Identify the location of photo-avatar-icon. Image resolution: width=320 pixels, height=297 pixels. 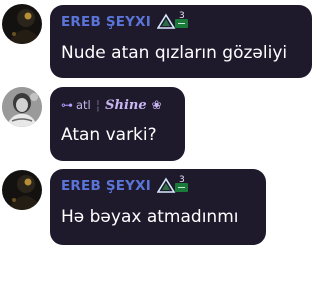
(22, 107).